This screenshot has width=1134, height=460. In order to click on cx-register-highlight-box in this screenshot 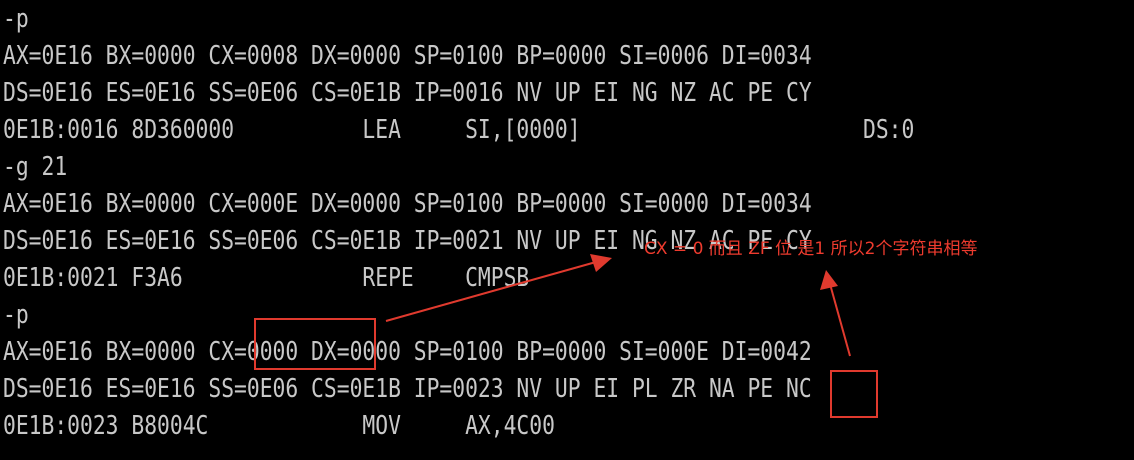, I will do `click(315, 344)`.